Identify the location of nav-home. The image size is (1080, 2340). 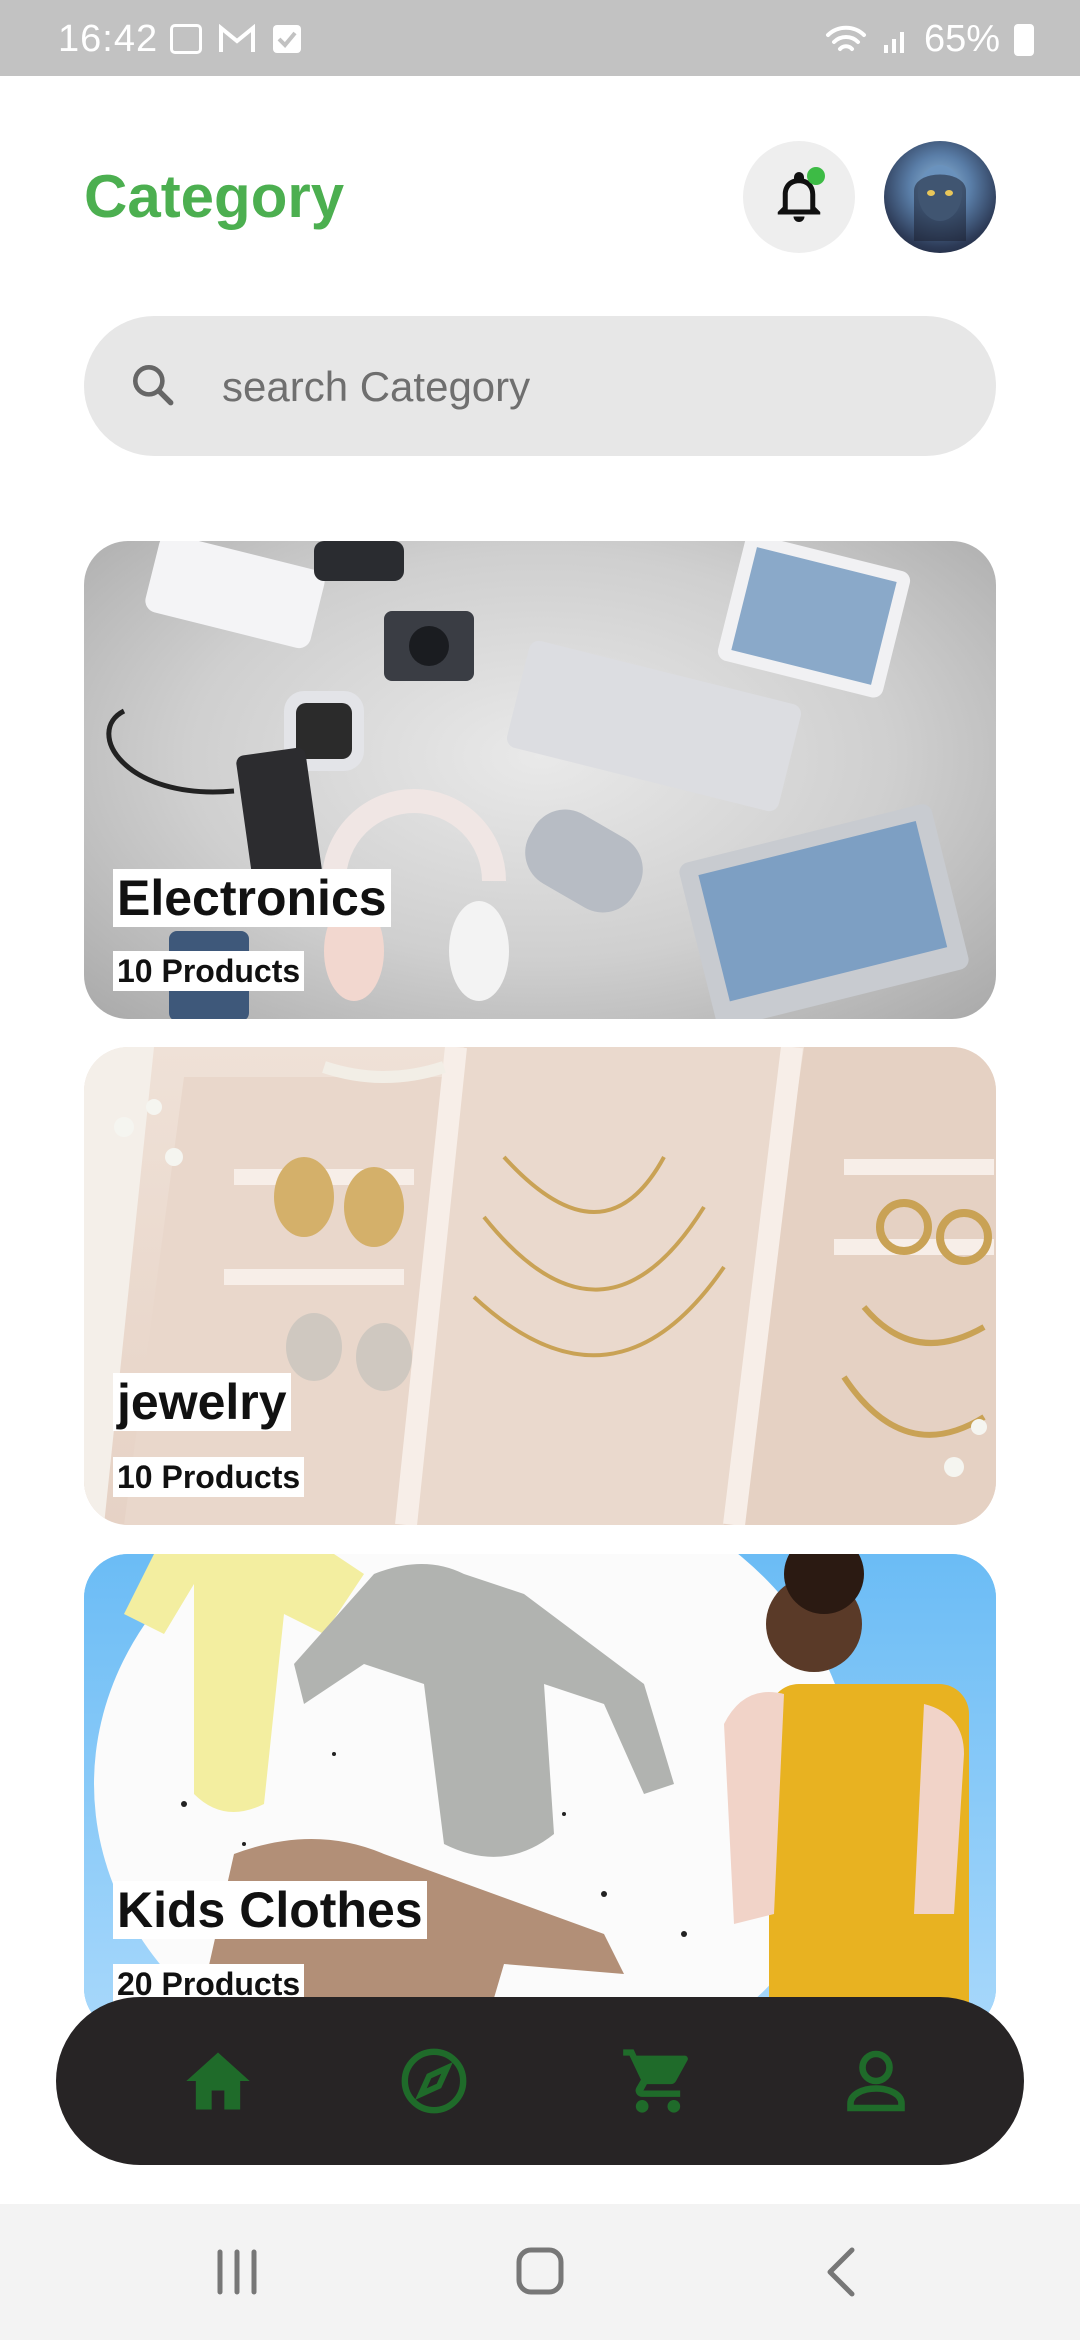
(218, 2081).